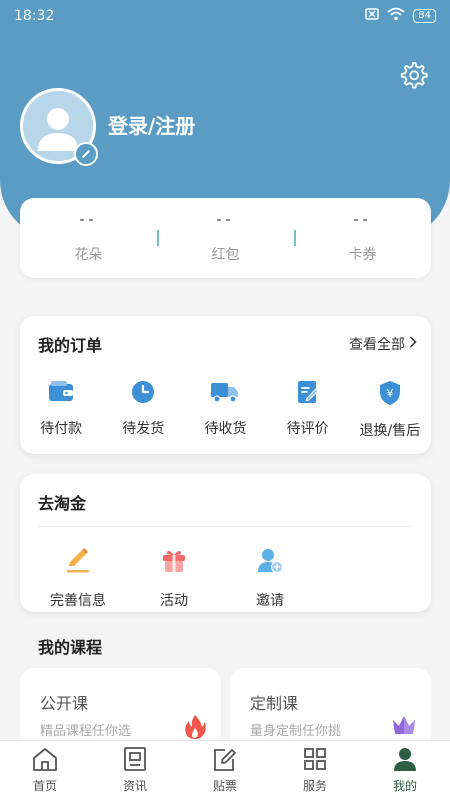 The height and width of the screenshot is (800, 450). I want to click on order-after-sales: ¥ 退换/售后, so click(390, 410).